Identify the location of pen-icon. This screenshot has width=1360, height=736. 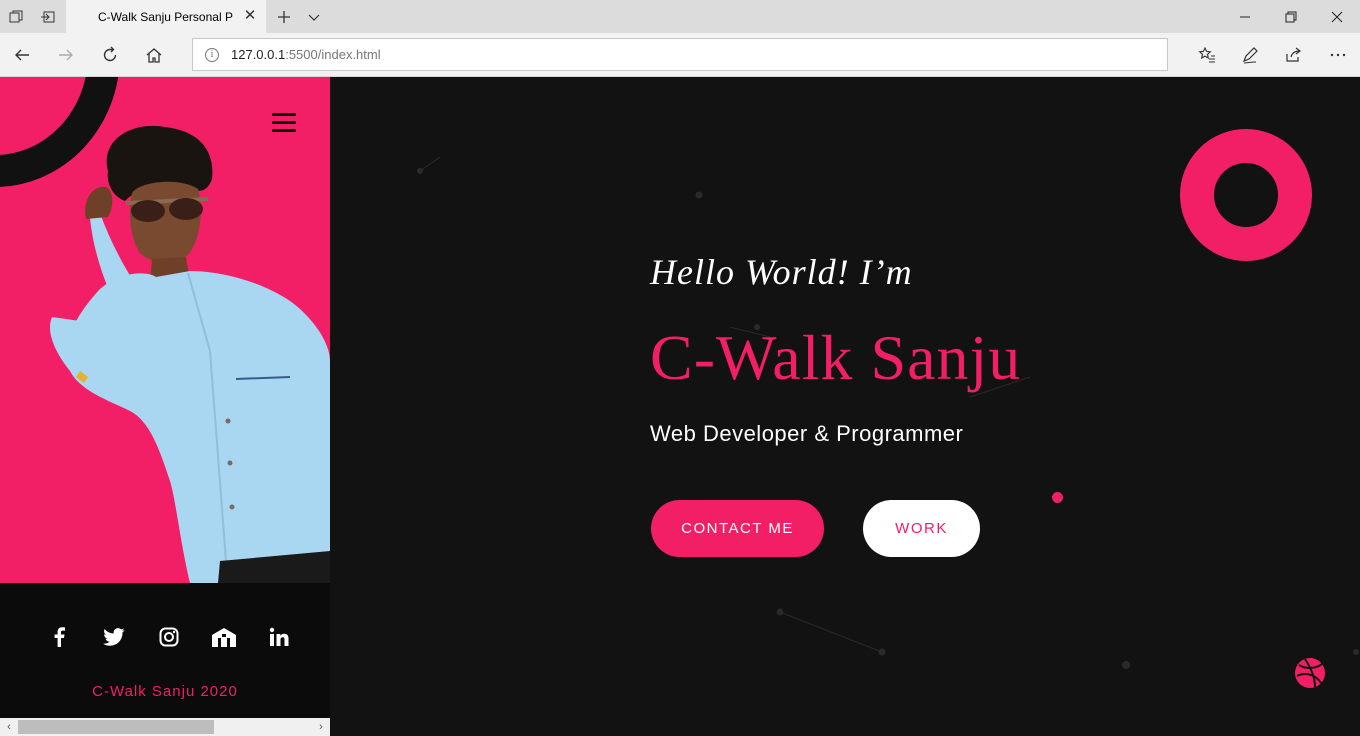
(1250, 55).